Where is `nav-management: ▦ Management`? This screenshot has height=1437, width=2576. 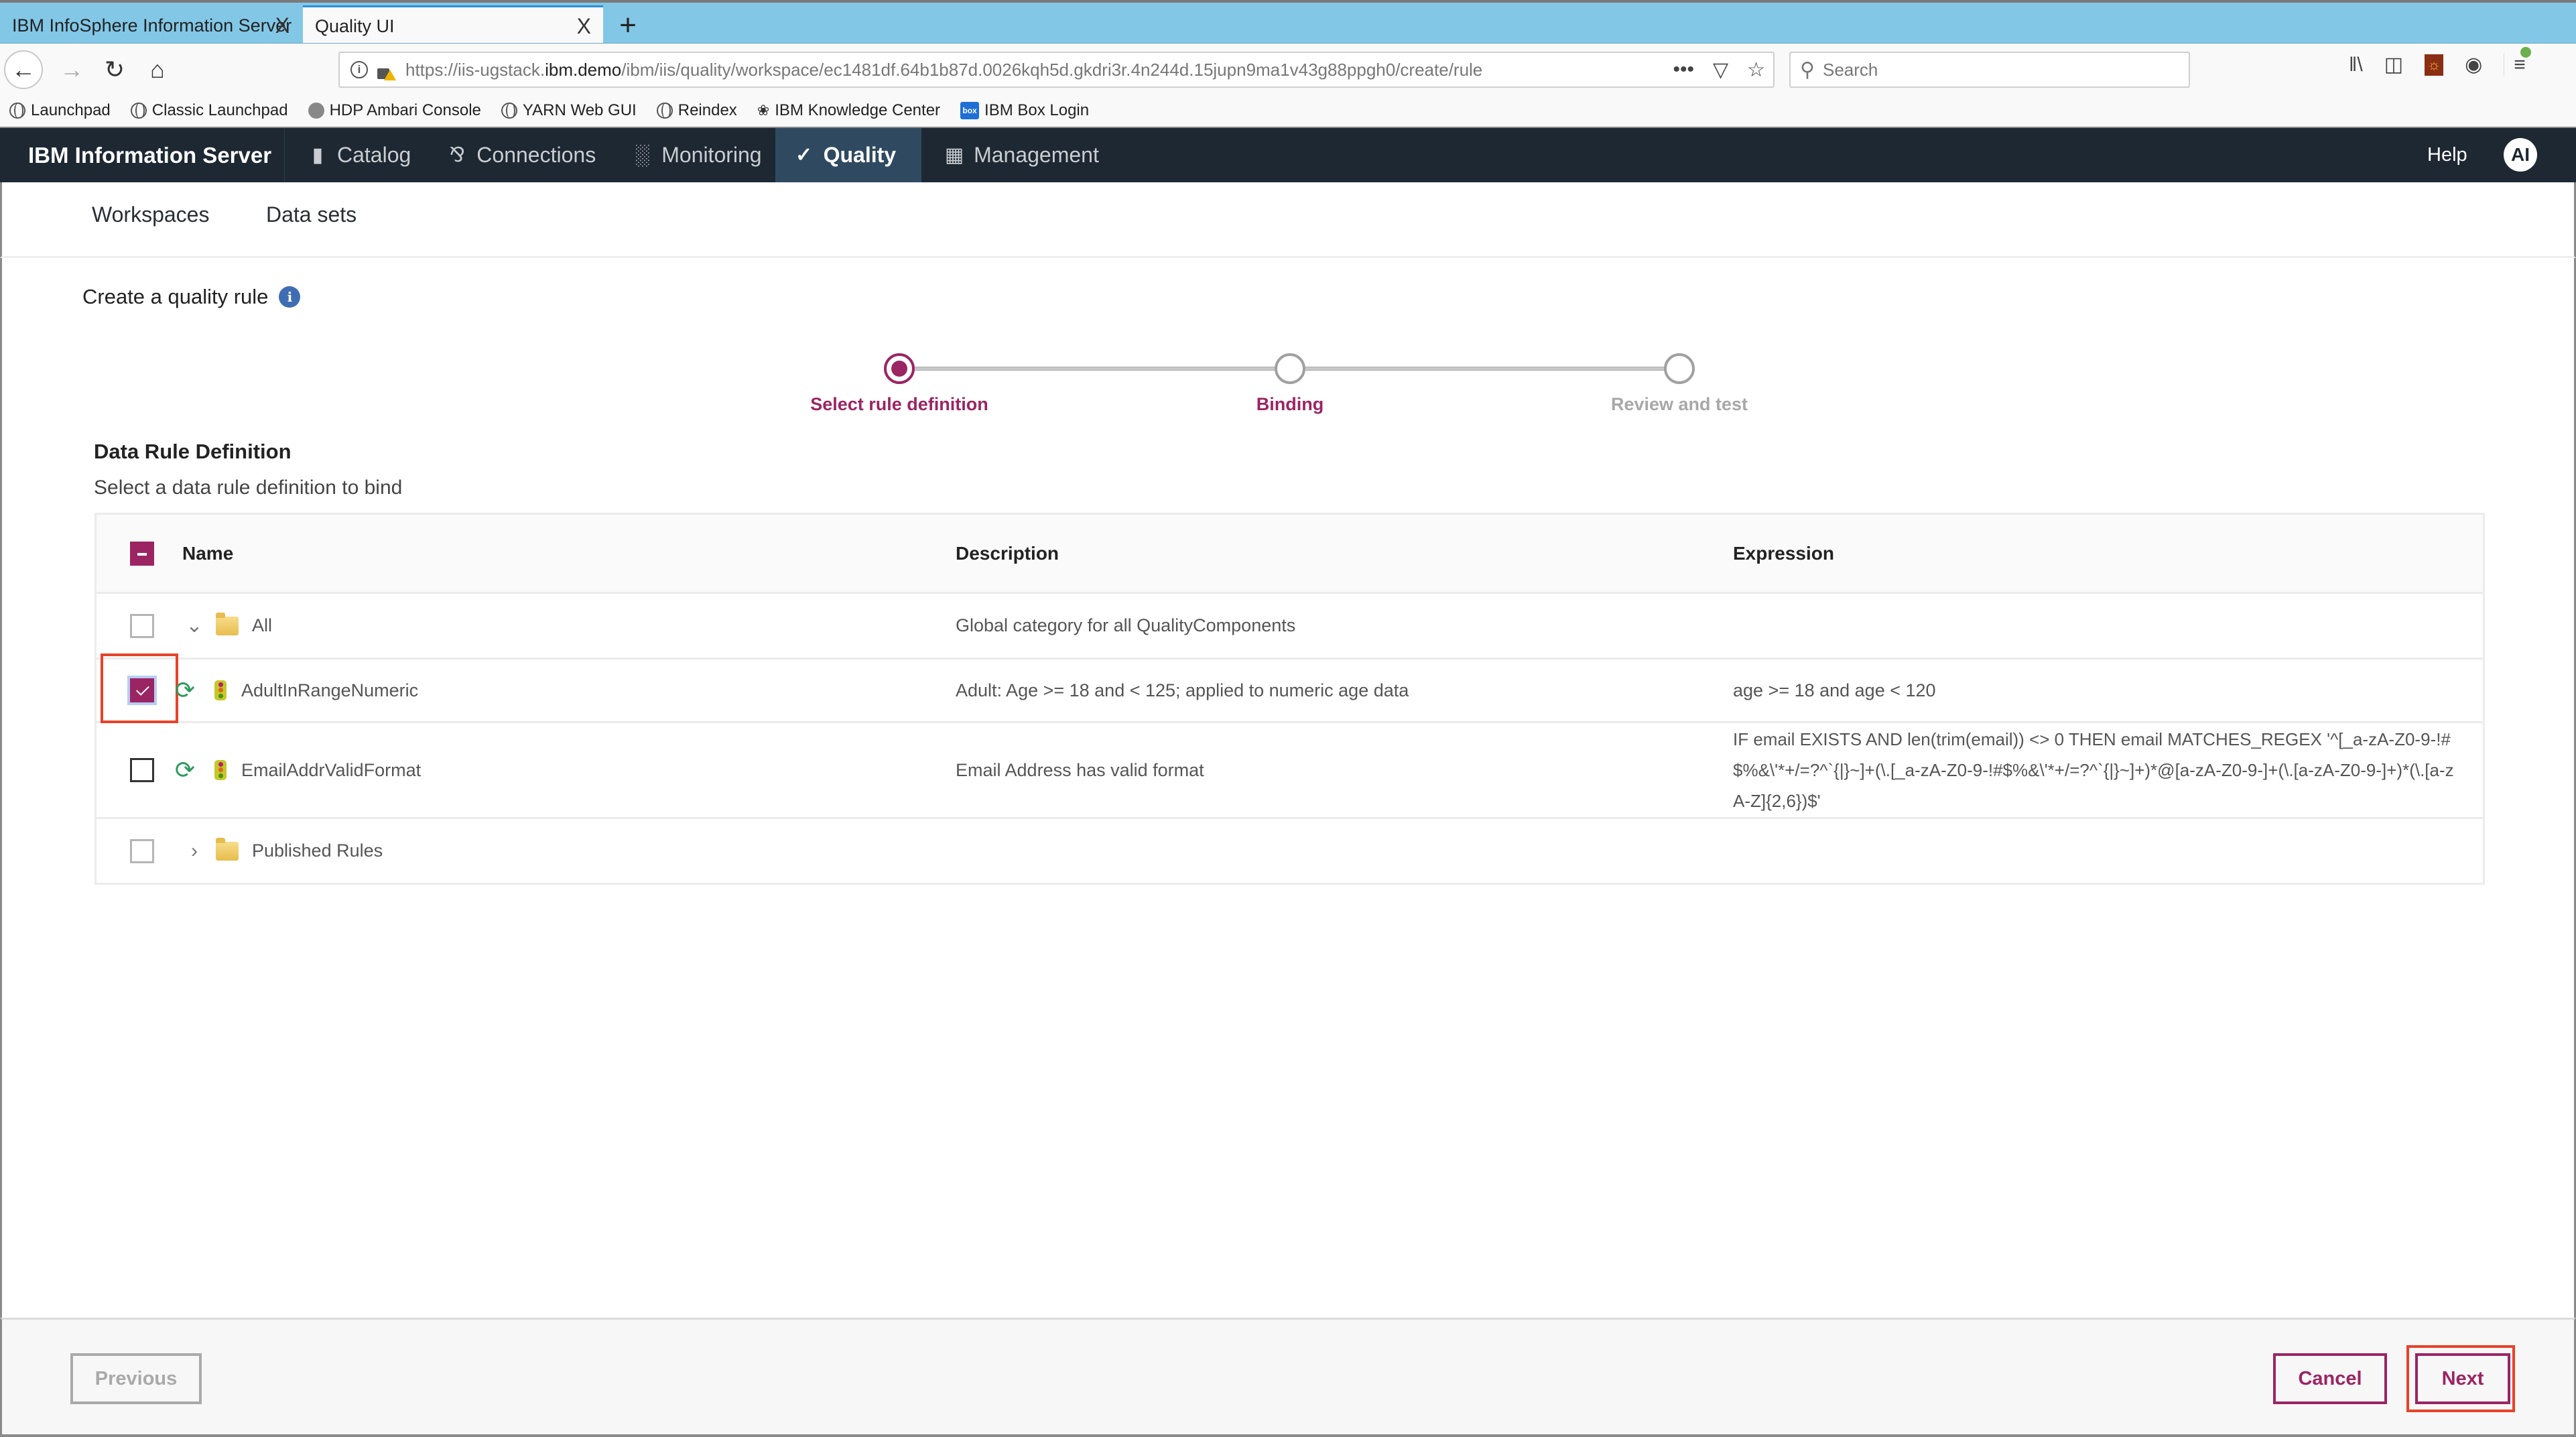 nav-management: ▦ Management is located at coordinates (1016, 155).